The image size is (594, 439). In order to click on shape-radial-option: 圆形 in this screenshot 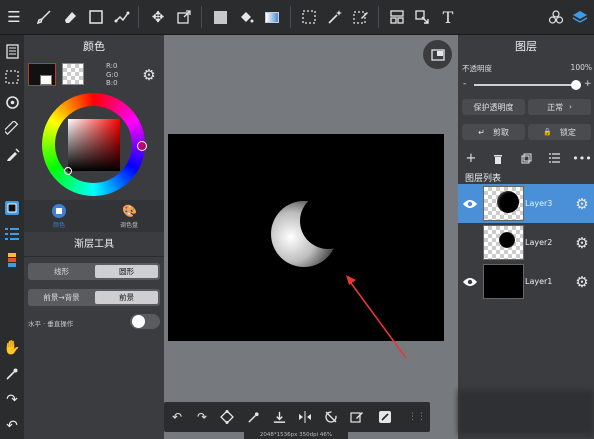, I will do `click(126, 271)`.